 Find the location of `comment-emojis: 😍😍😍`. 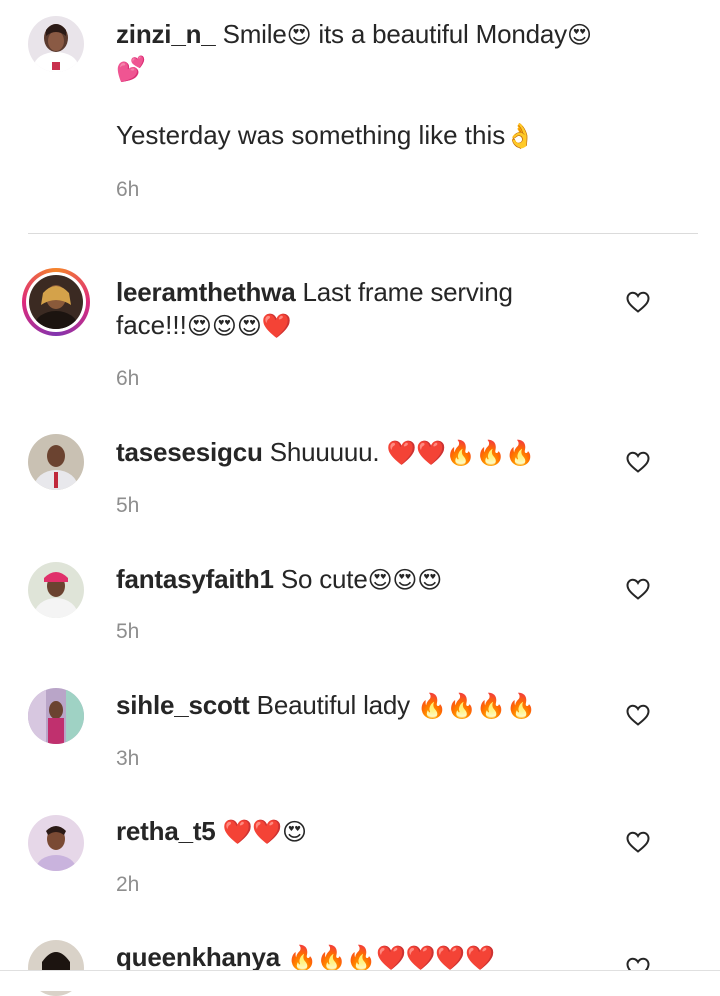

comment-emojis: 😍😍😍 is located at coordinates (405, 580).